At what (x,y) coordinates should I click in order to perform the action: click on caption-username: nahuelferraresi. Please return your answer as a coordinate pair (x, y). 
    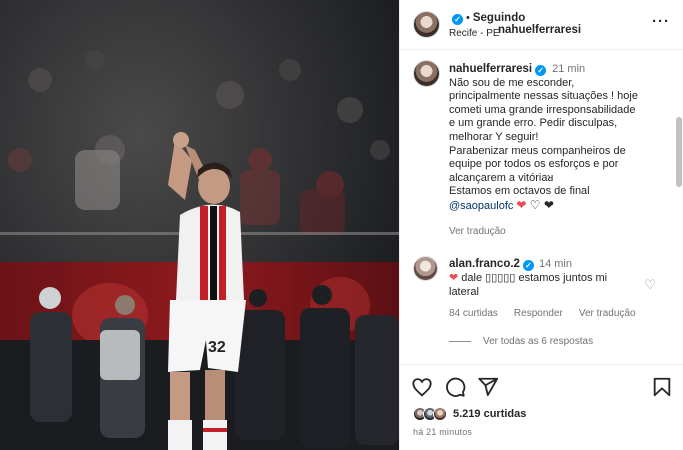
    Looking at the image, I should click on (490, 69).